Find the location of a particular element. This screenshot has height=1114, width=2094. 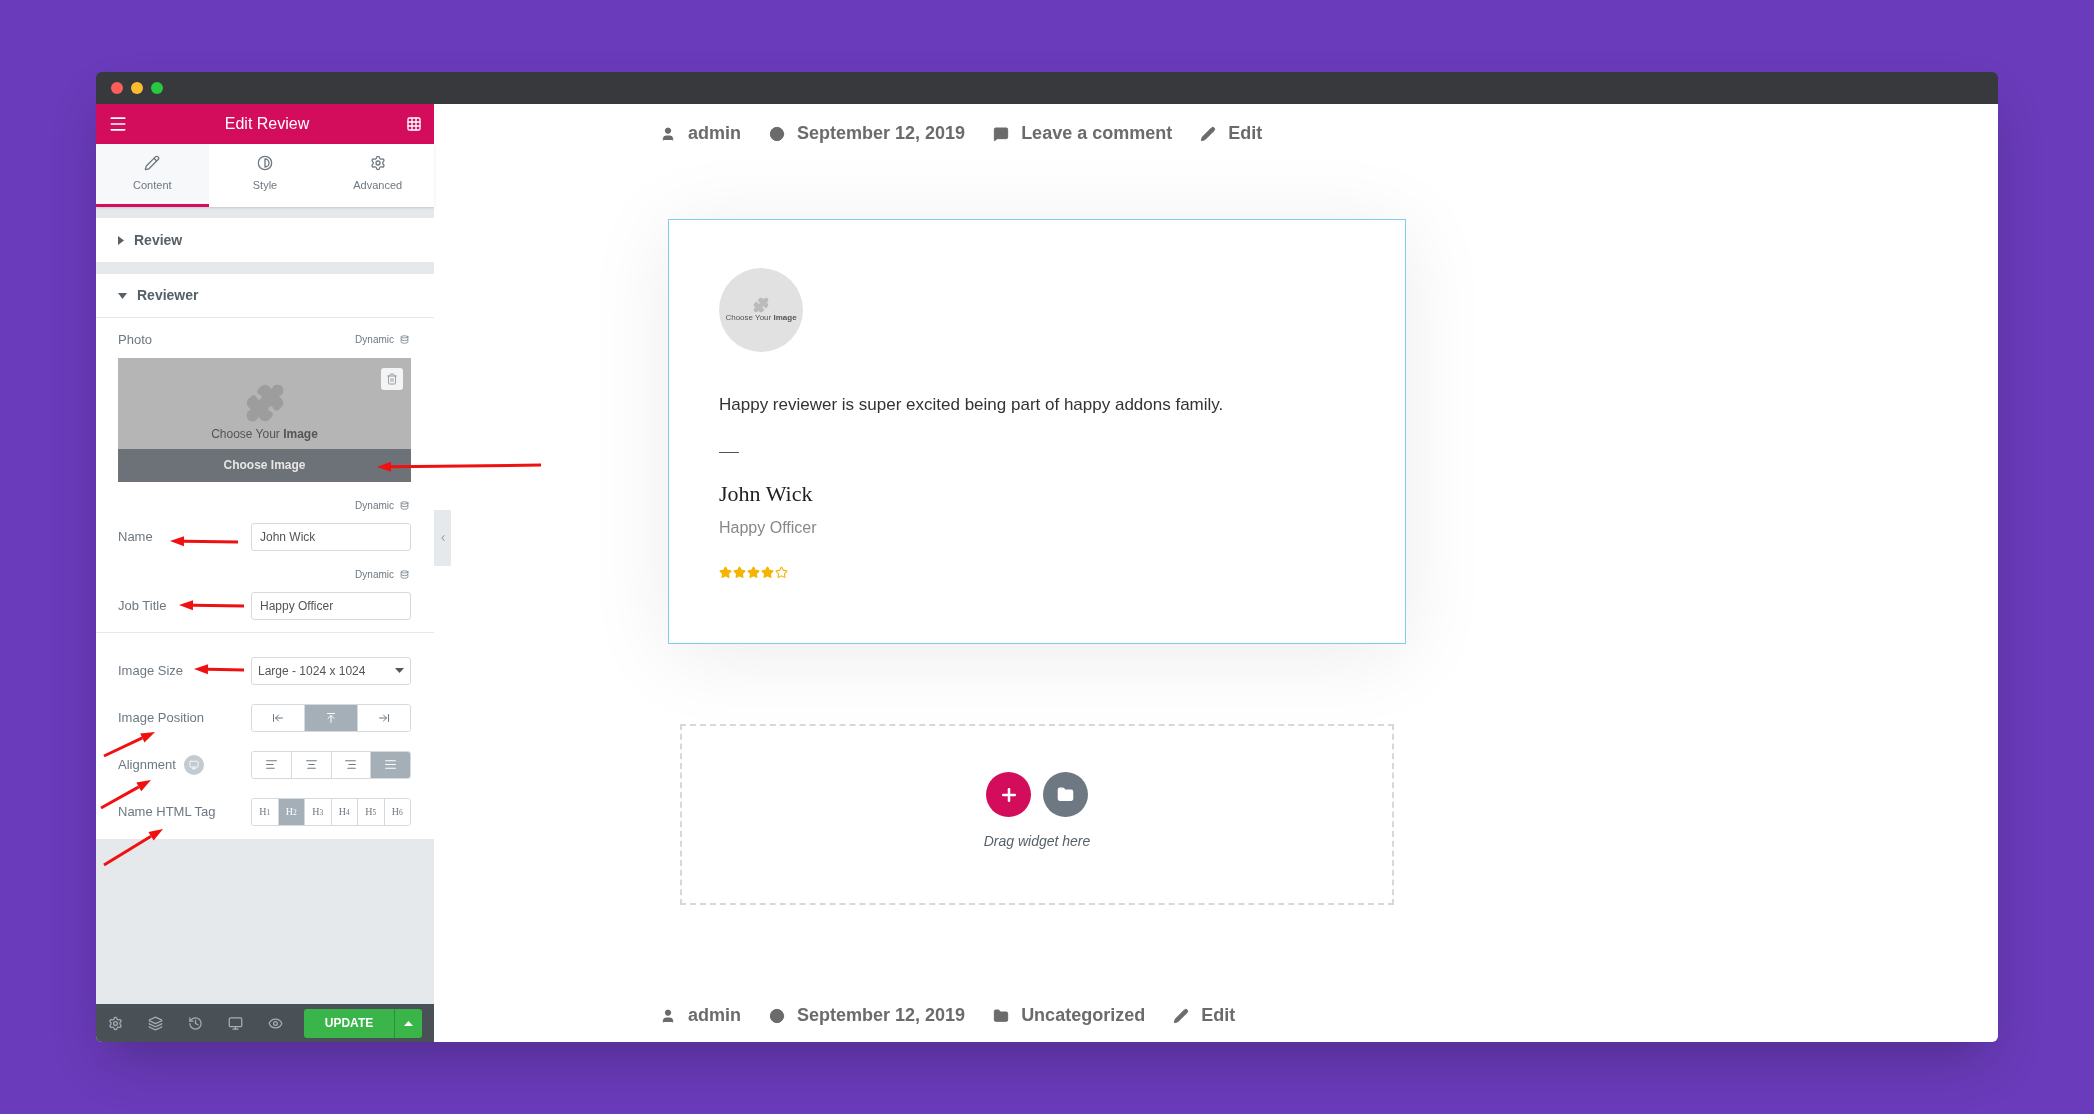

field-label: Job Title is located at coordinates (142, 605).